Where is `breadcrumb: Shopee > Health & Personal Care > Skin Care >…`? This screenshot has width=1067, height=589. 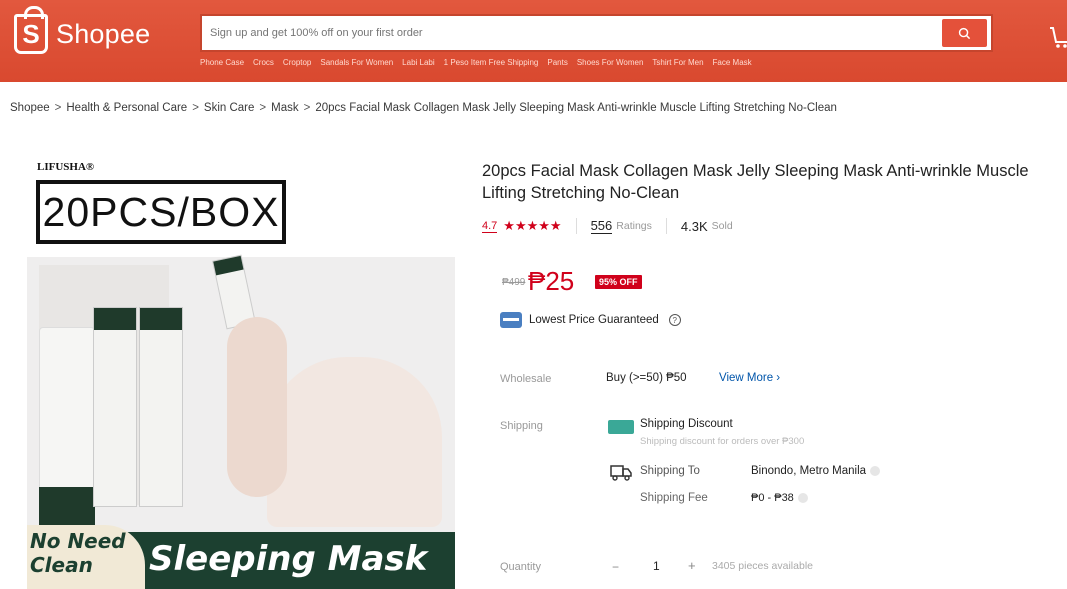 breadcrumb: Shopee > Health & Personal Care > Skin Care >… is located at coordinates (423, 108).